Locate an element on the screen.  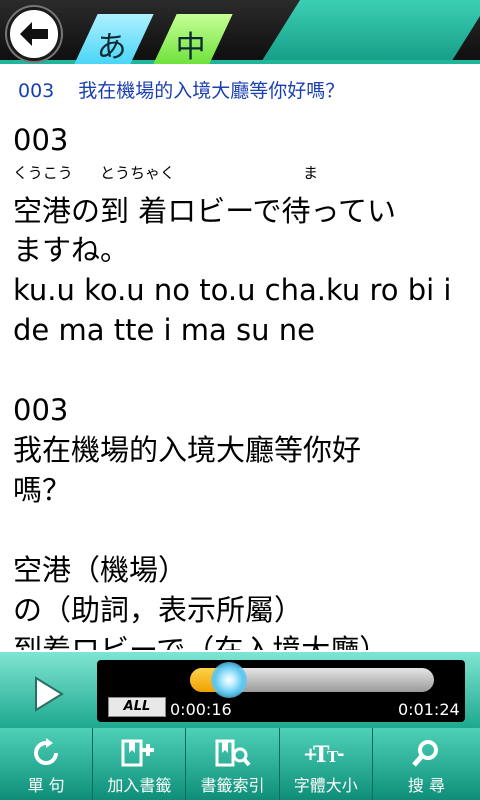
total-time: 0:01:24 is located at coordinates (429, 709).